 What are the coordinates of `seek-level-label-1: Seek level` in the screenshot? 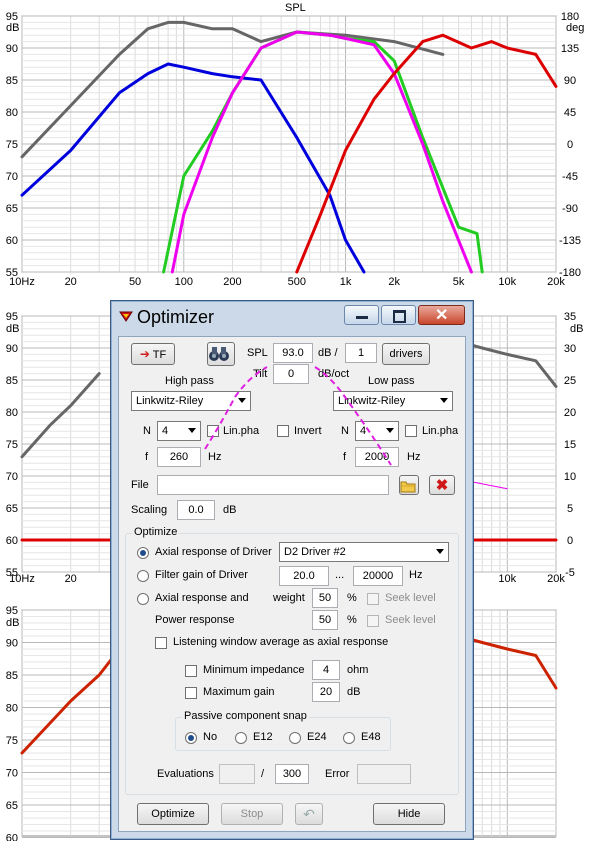 It's located at (410, 598).